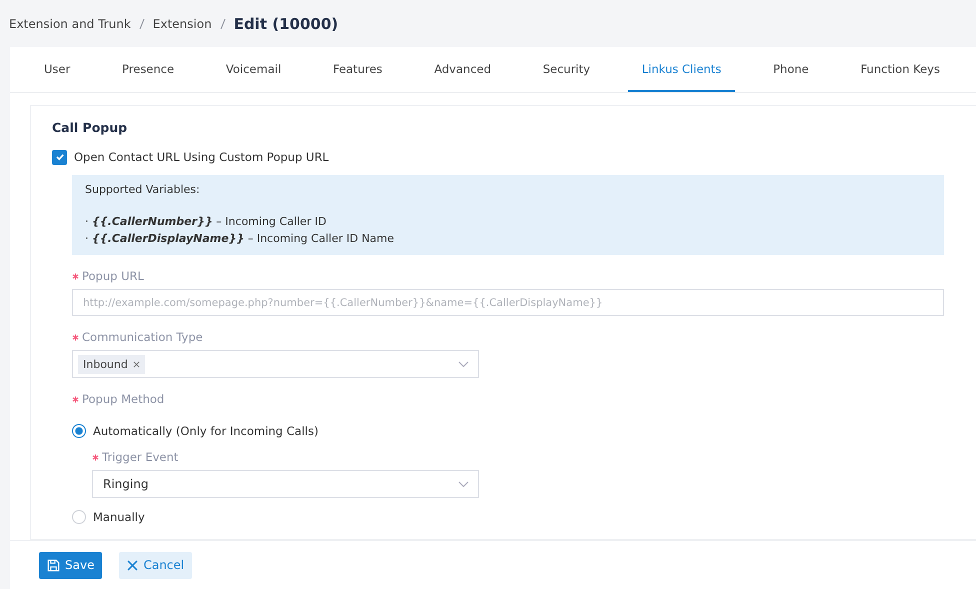 This screenshot has width=976, height=589. I want to click on floppy-disk-icon, so click(53, 565).